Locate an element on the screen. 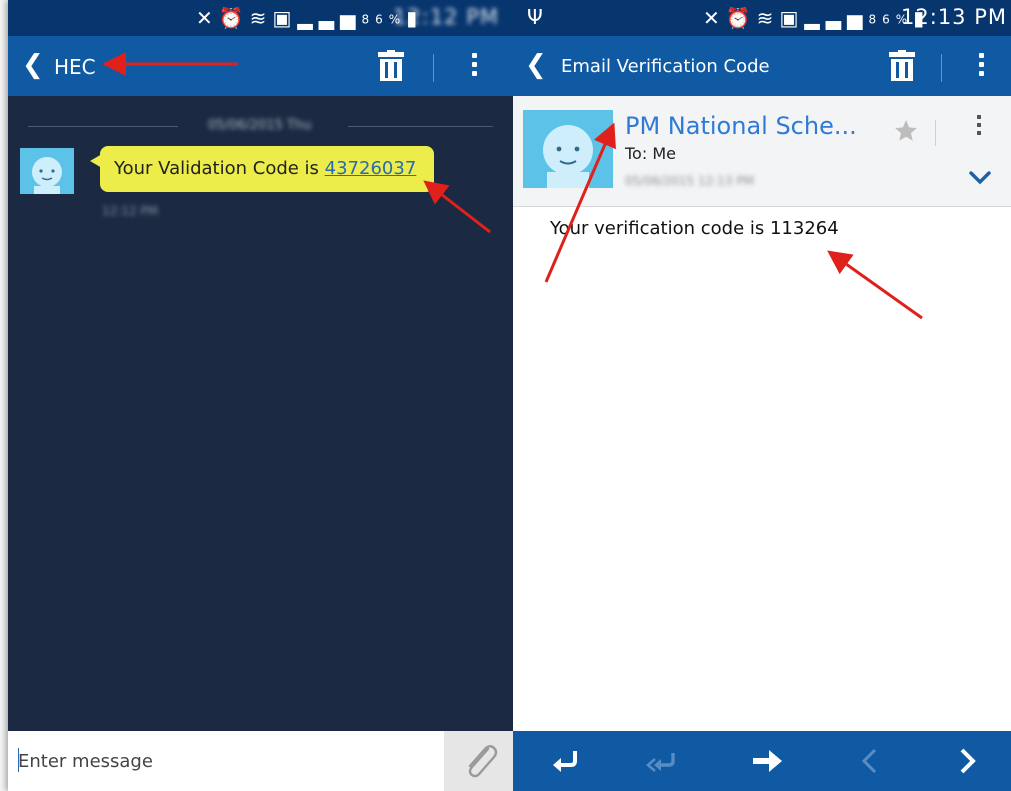 The height and width of the screenshot is (791, 1011). status-bar: ✕⏰≋▣▂▃▅86%▮ 12:12 PM is located at coordinates (260, 18).